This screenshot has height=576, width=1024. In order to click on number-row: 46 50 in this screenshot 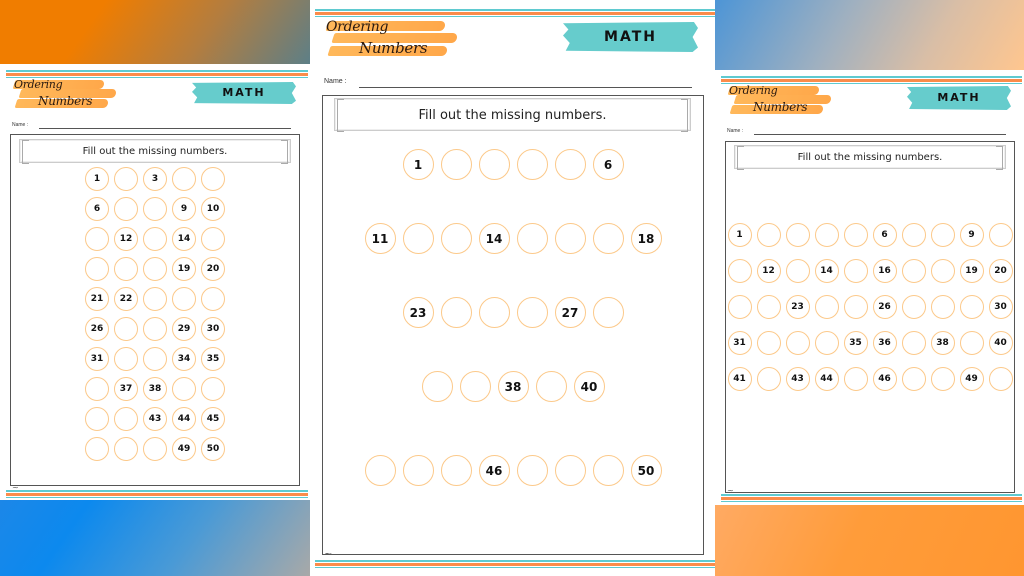, I will do `click(513, 470)`.